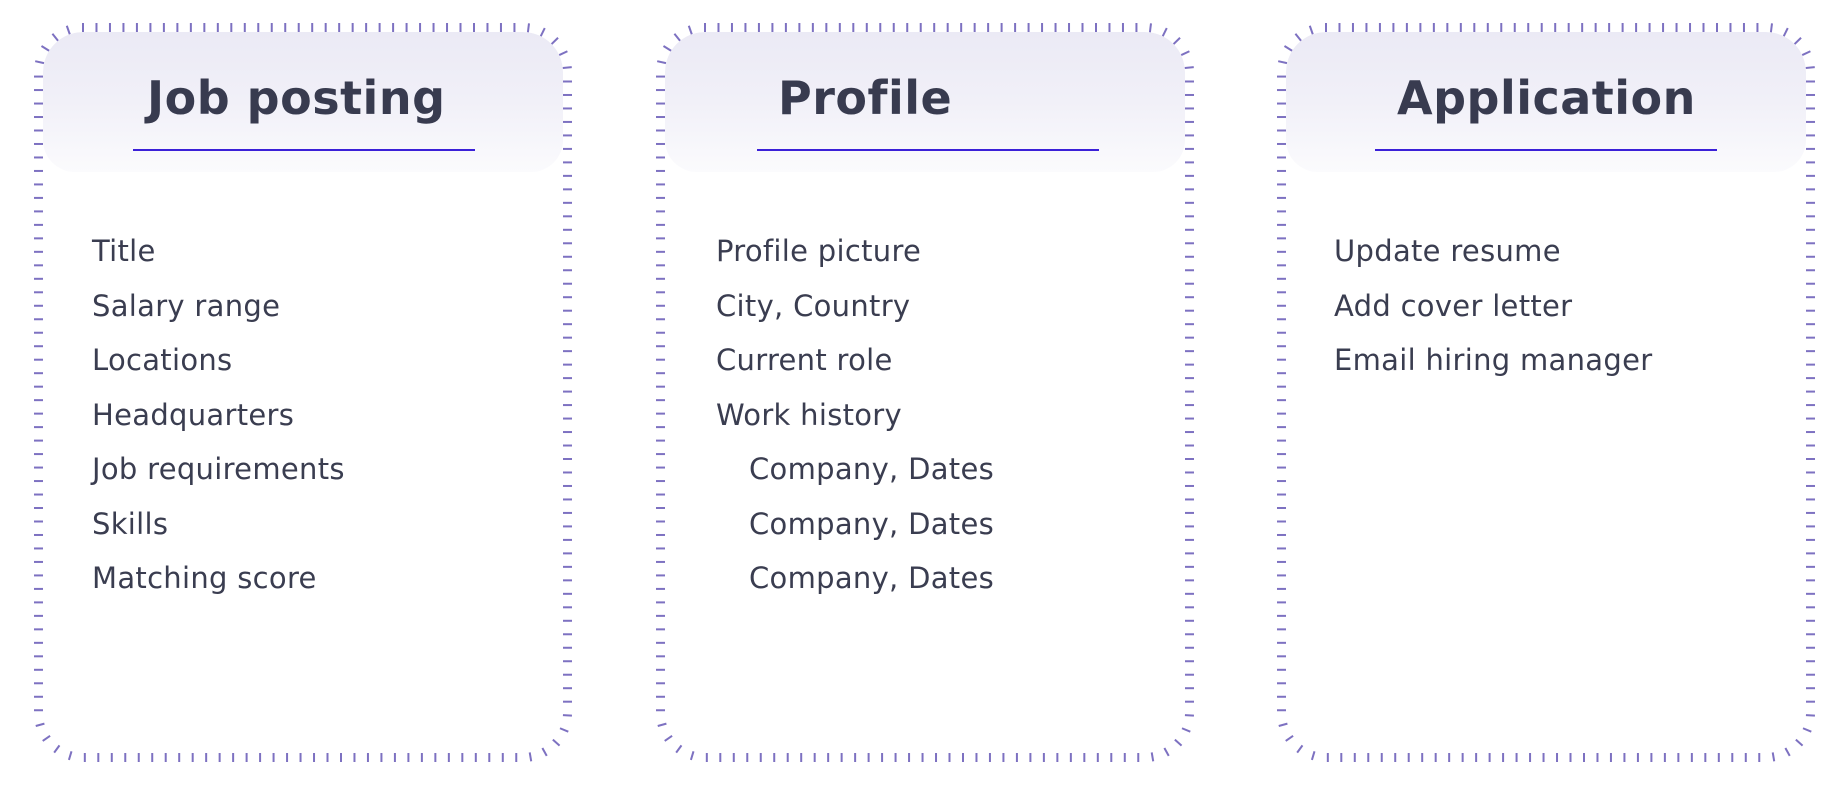 The image size is (1846, 788). What do you see at coordinates (1493, 360) in the screenshot?
I see `list-item: Email hiring manager` at bounding box center [1493, 360].